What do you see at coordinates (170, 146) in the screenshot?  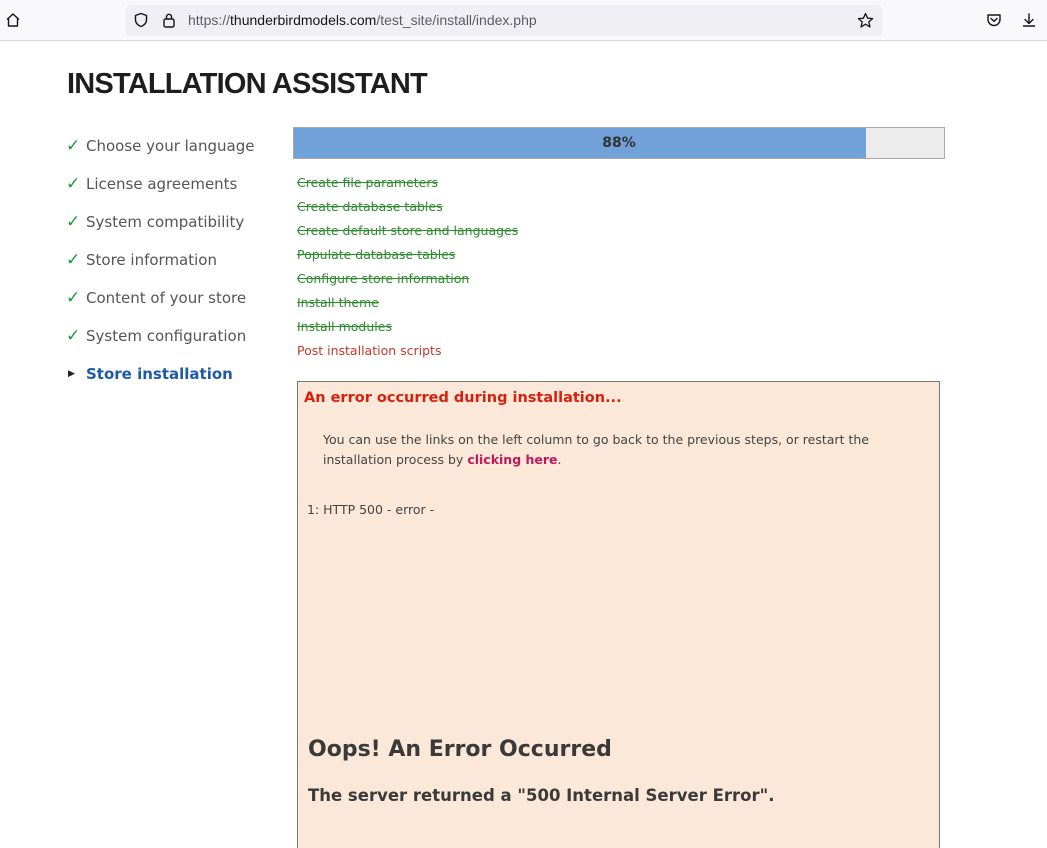 I see `step-label: Choose your language` at bounding box center [170, 146].